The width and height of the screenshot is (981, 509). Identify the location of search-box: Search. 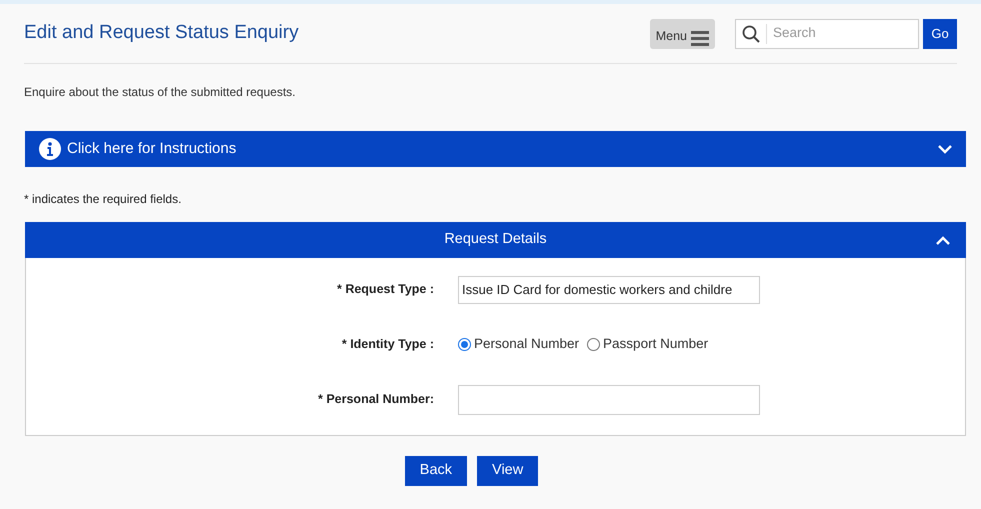
(827, 33).